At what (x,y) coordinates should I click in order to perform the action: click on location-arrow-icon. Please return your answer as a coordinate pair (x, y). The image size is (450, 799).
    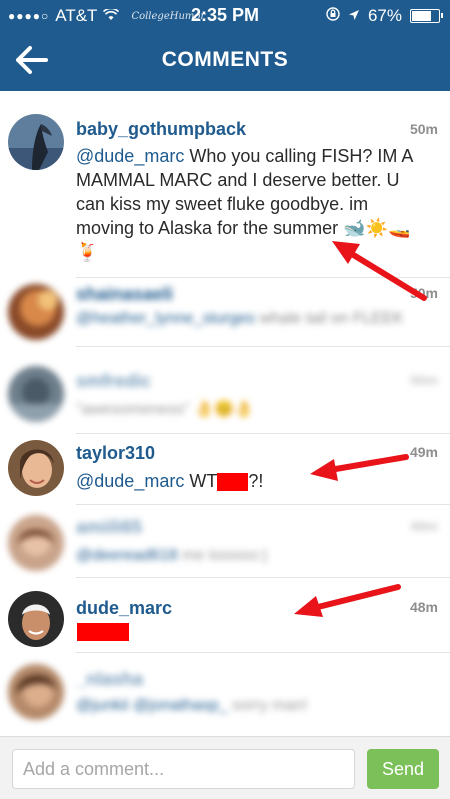
    Looking at the image, I should click on (354, 16).